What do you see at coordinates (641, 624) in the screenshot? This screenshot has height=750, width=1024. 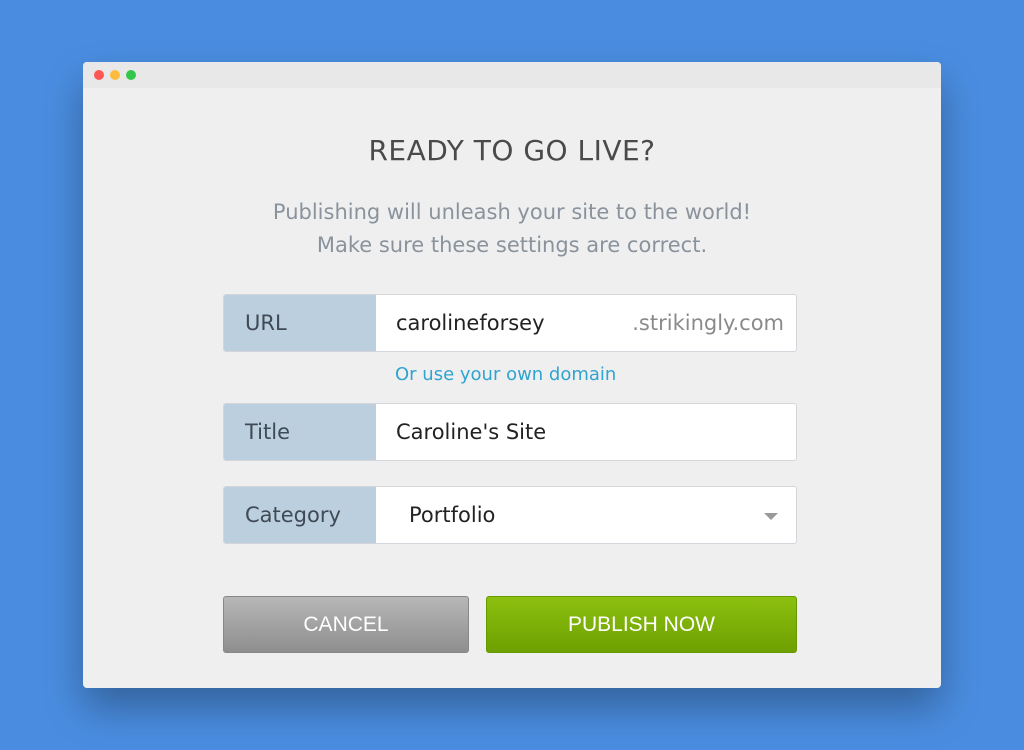 I see `publish-now-button: PUBLISH NOW` at bounding box center [641, 624].